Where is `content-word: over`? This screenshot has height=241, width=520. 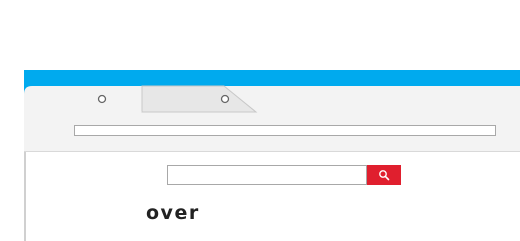
content-word: over is located at coordinates (173, 213).